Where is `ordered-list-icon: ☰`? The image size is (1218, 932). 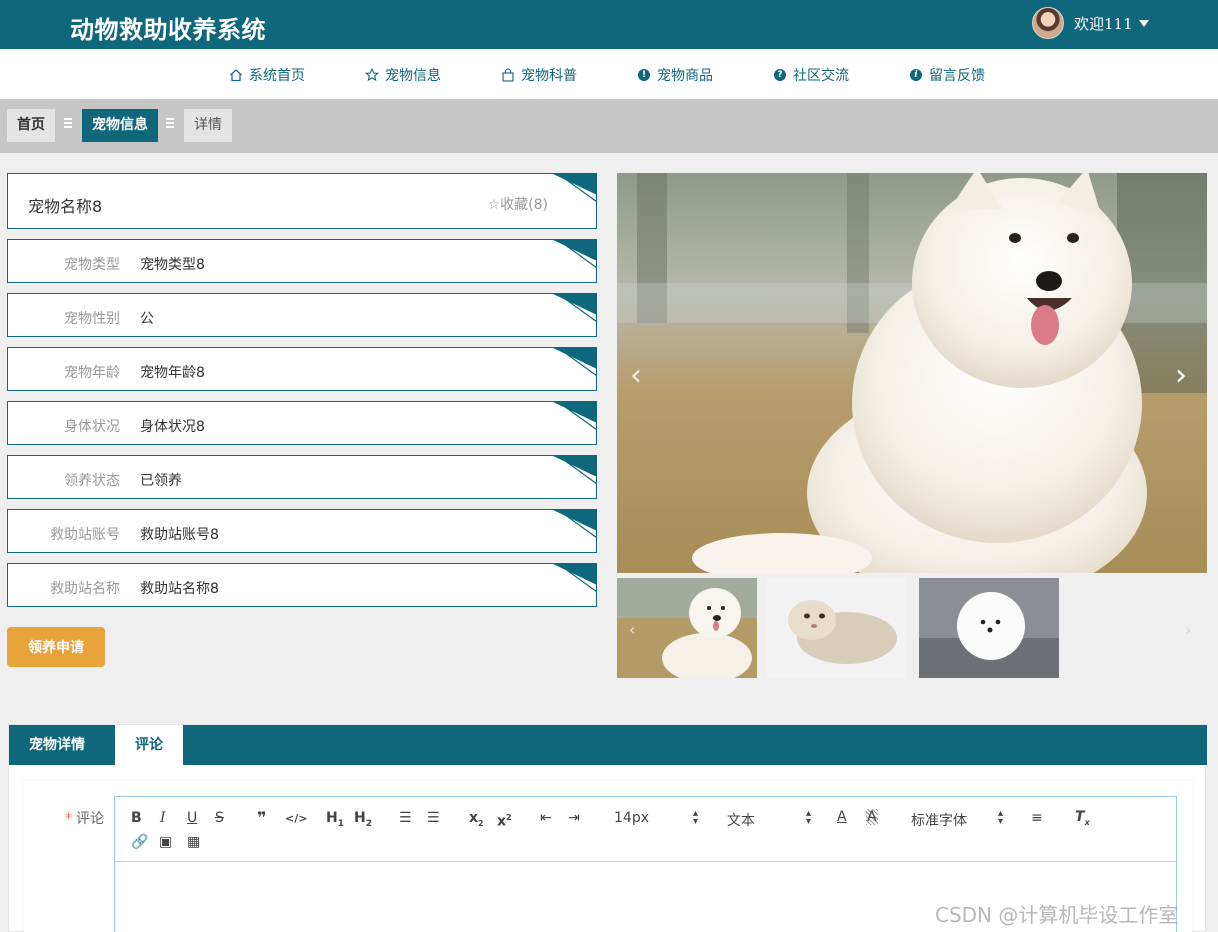 ordered-list-icon: ☰ is located at coordinates (405, 818).